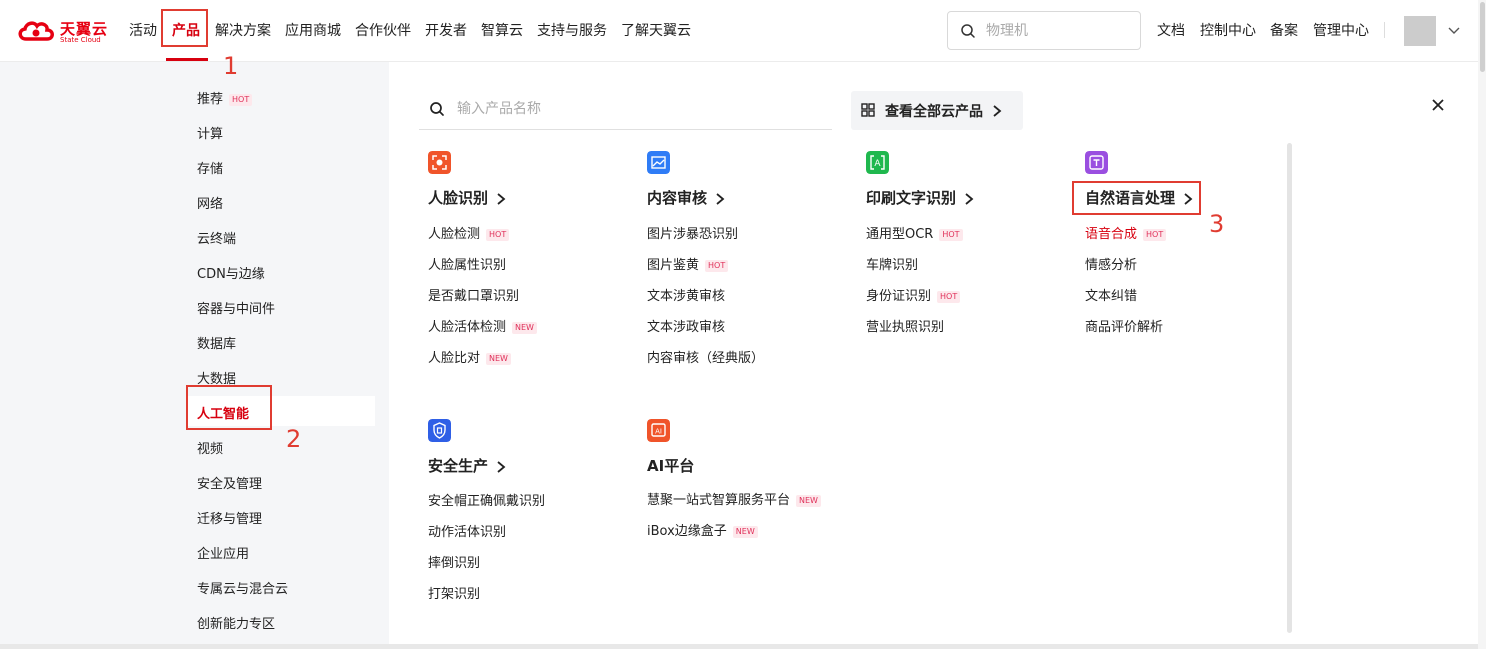  What do you see at coordinates (1111, 294) in the screenshot?
I see `product-text-correction: 文本纠错` at bounding box center [1111, 294].